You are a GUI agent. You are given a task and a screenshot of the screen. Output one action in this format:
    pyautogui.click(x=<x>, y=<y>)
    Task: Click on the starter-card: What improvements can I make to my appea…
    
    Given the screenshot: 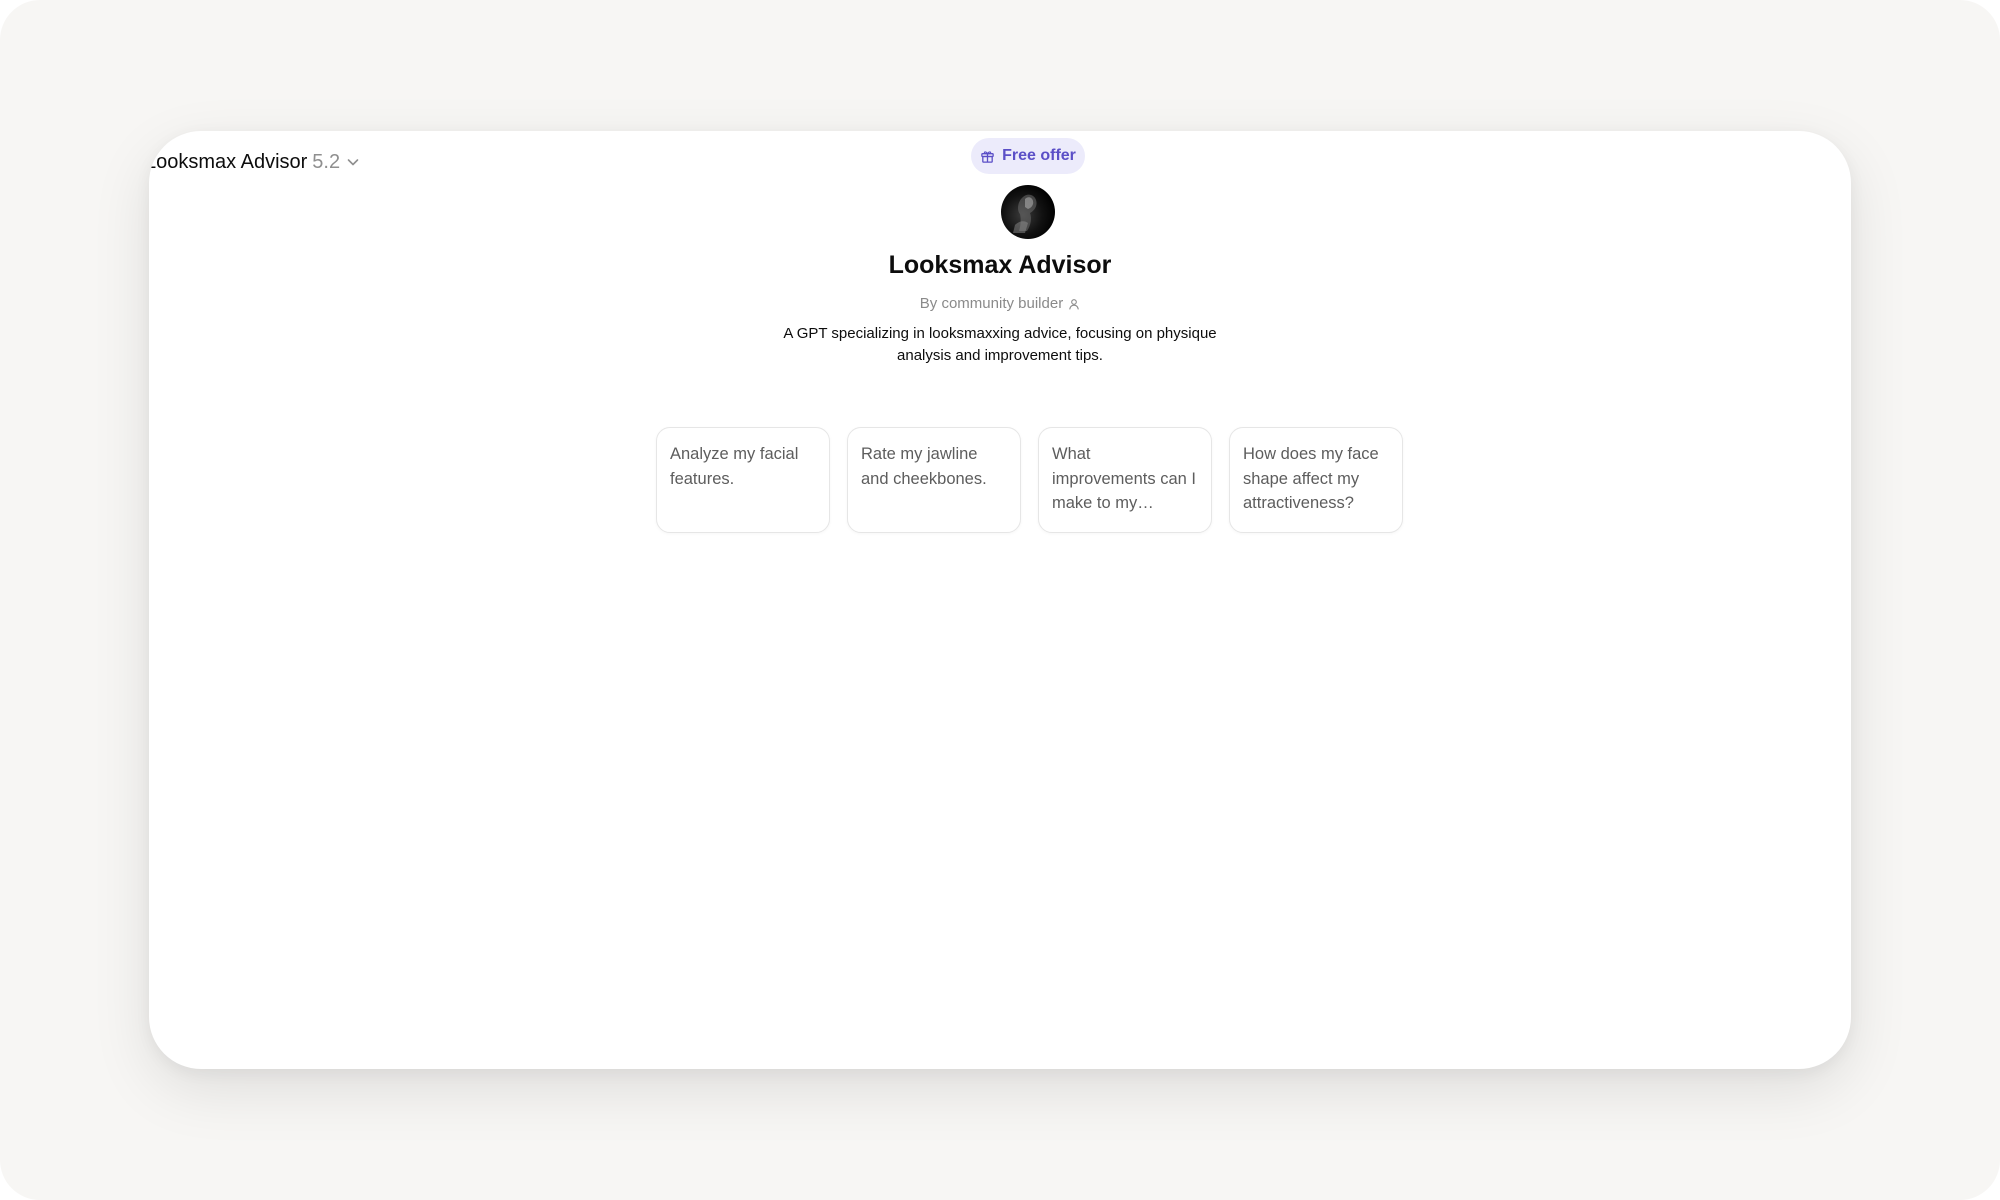 What is the action you would take?
    pyautogui.click(x=1125, y=480)
    